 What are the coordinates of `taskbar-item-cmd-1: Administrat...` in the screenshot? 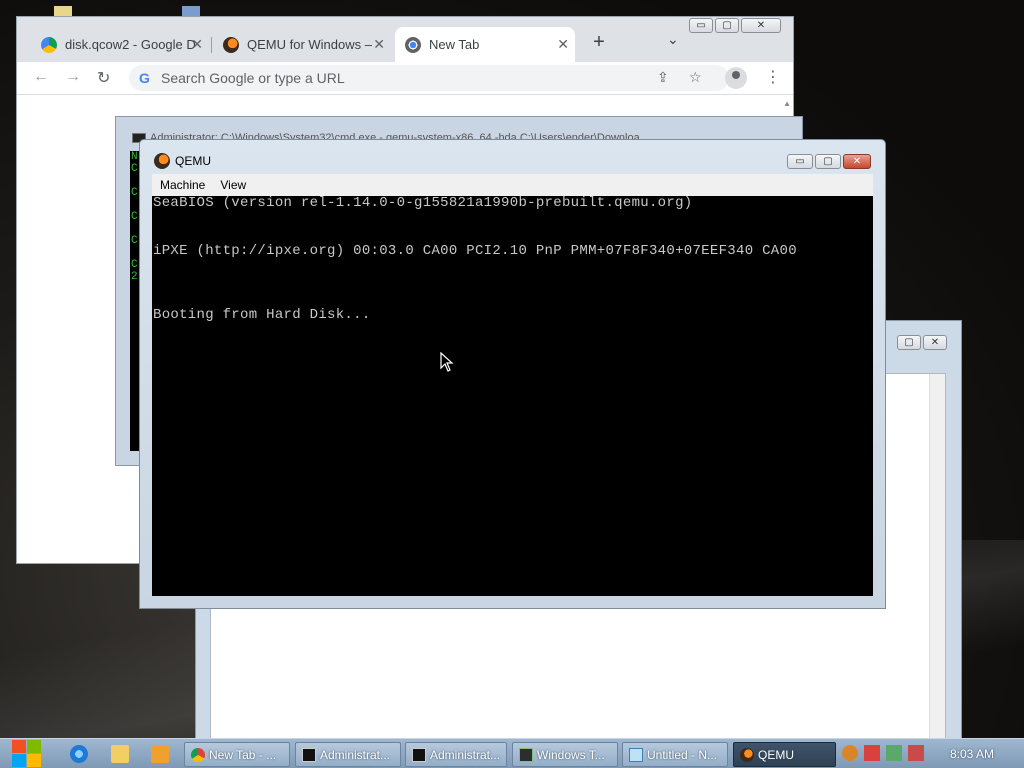 It's located at (348, 754).